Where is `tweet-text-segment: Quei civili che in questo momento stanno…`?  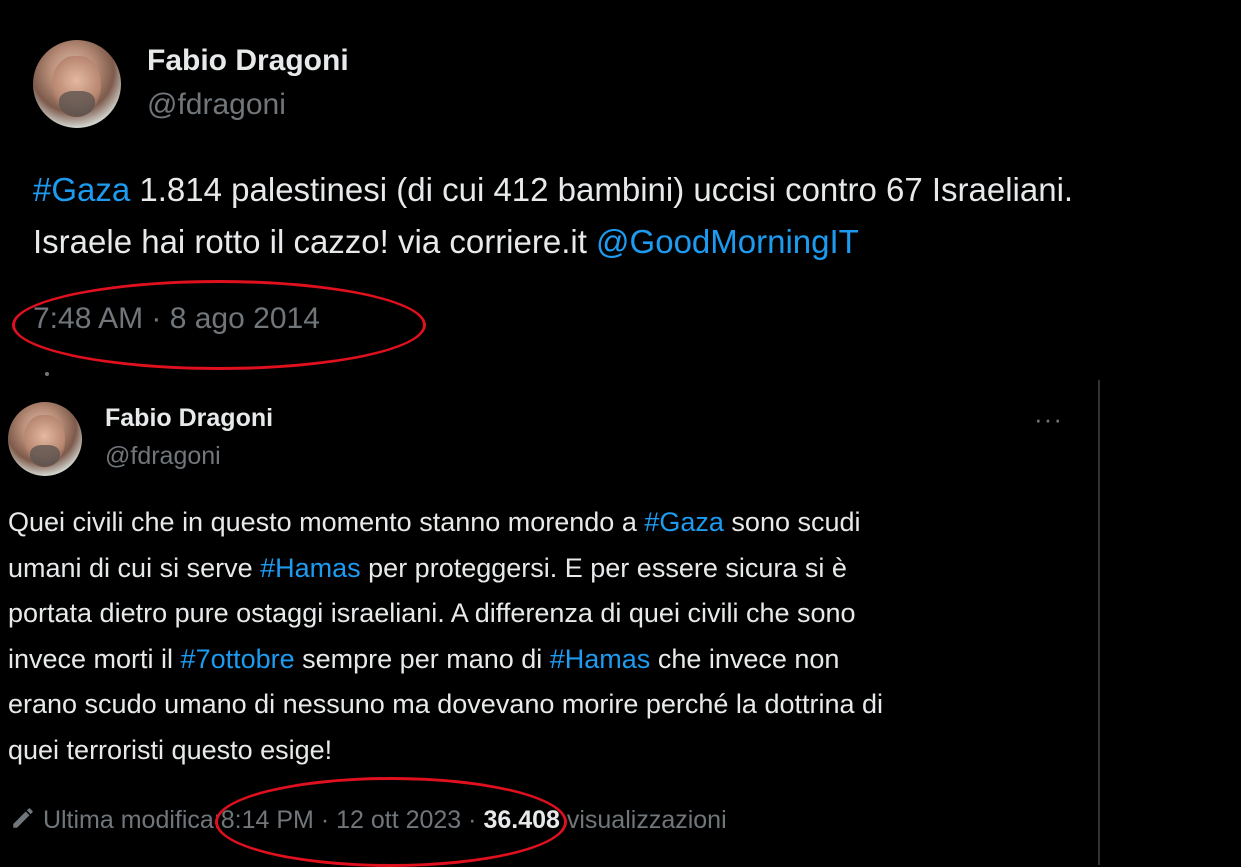
tweet-text-segment: Quei civili che in questo momento stanno… is located at coordinates (326, 522).